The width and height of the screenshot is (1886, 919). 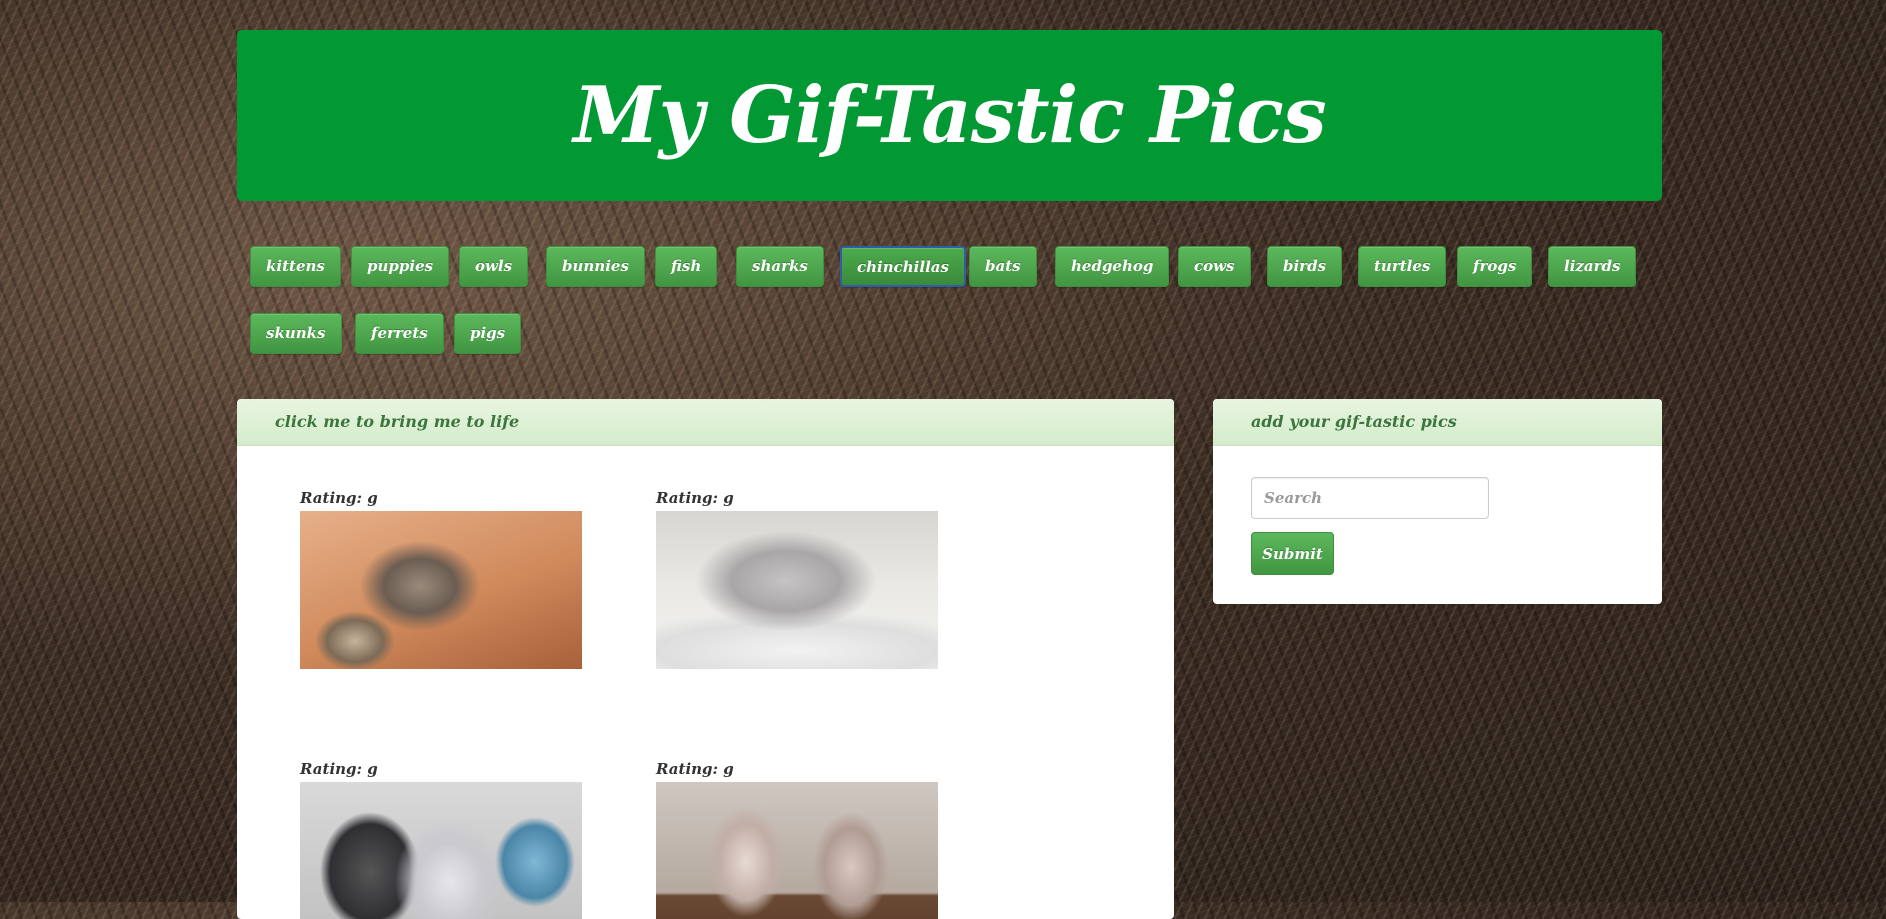 What do you see at coordinates (1592, 266) in the screenshot?
I see `topic-button-lizards: lizards` at bounding box center [1592, 266].